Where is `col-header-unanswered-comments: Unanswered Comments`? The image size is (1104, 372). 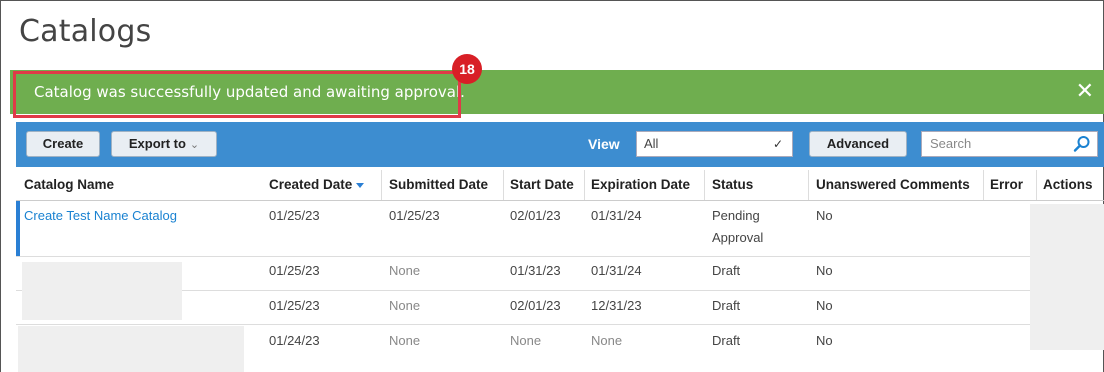 col-header-unanswered-comments: Unanswered Comments is located at coordinates (893, 185).